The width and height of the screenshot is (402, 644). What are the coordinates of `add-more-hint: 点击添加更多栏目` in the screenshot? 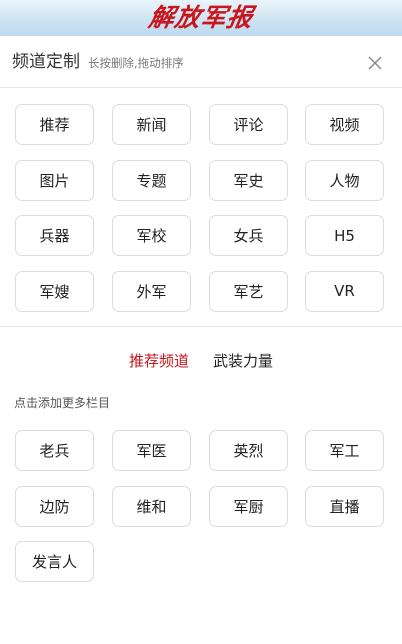 It's located at (62, 403).